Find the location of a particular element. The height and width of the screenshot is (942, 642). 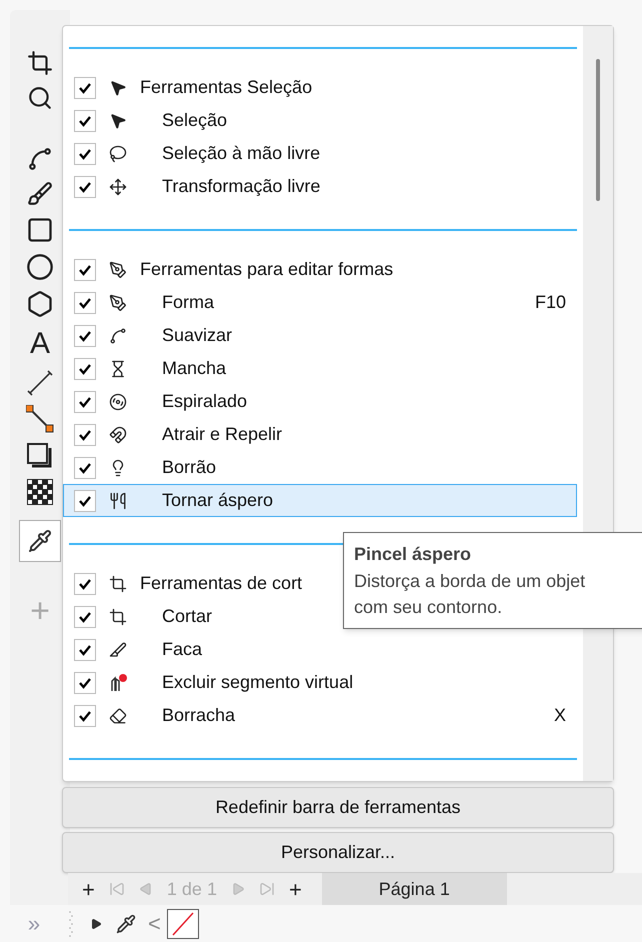

menu-item: Ferramentas para editar formas is located at coordinates (320, 269).